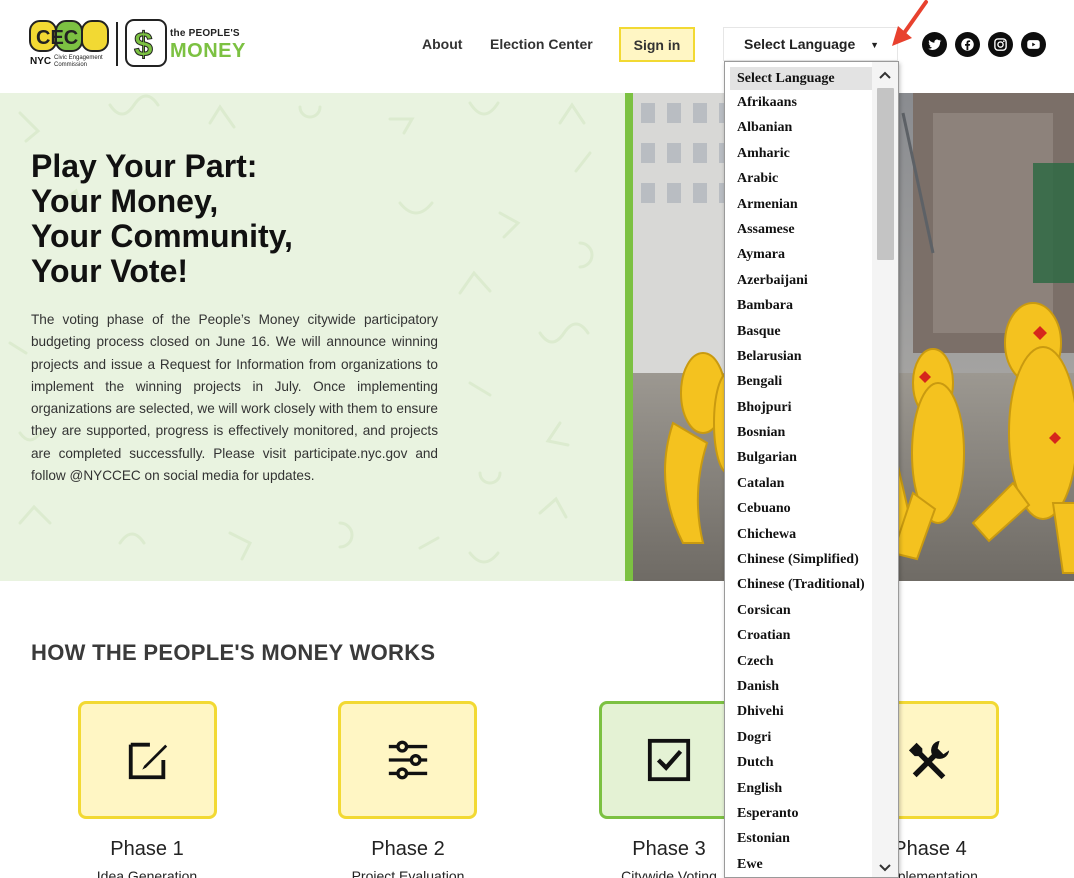 The image size is (1074, 878). What do you see at coordinates (799, 178) in the screenshot?
I see `language-option: Arabic` at bounding box center [799, 178].